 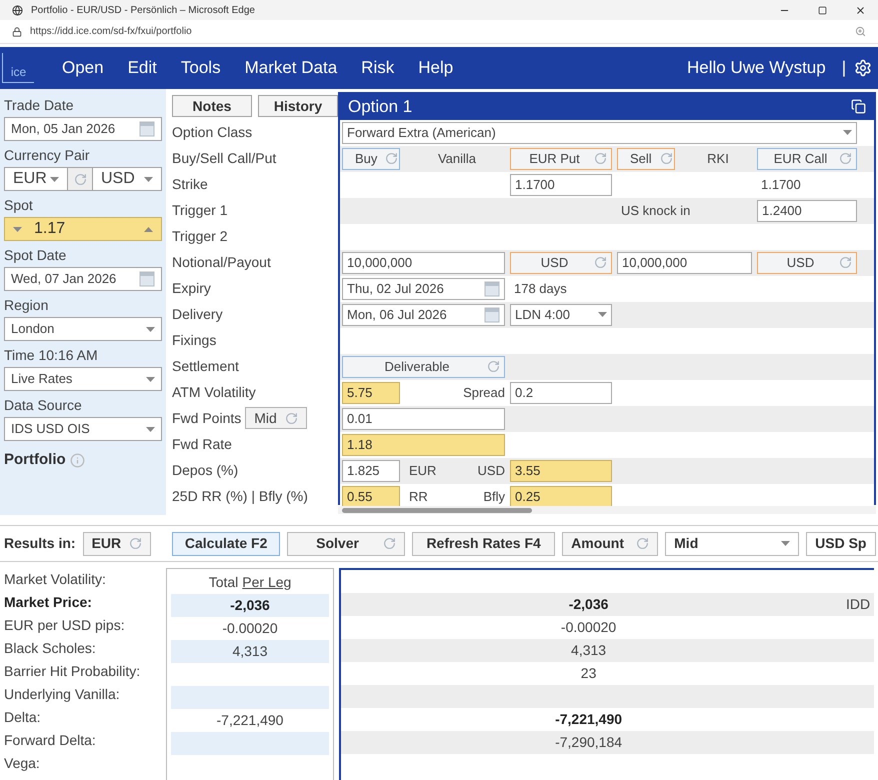 I want to click on date-field: Mon, 05 Jan 2026, so click(x=83, y=129).